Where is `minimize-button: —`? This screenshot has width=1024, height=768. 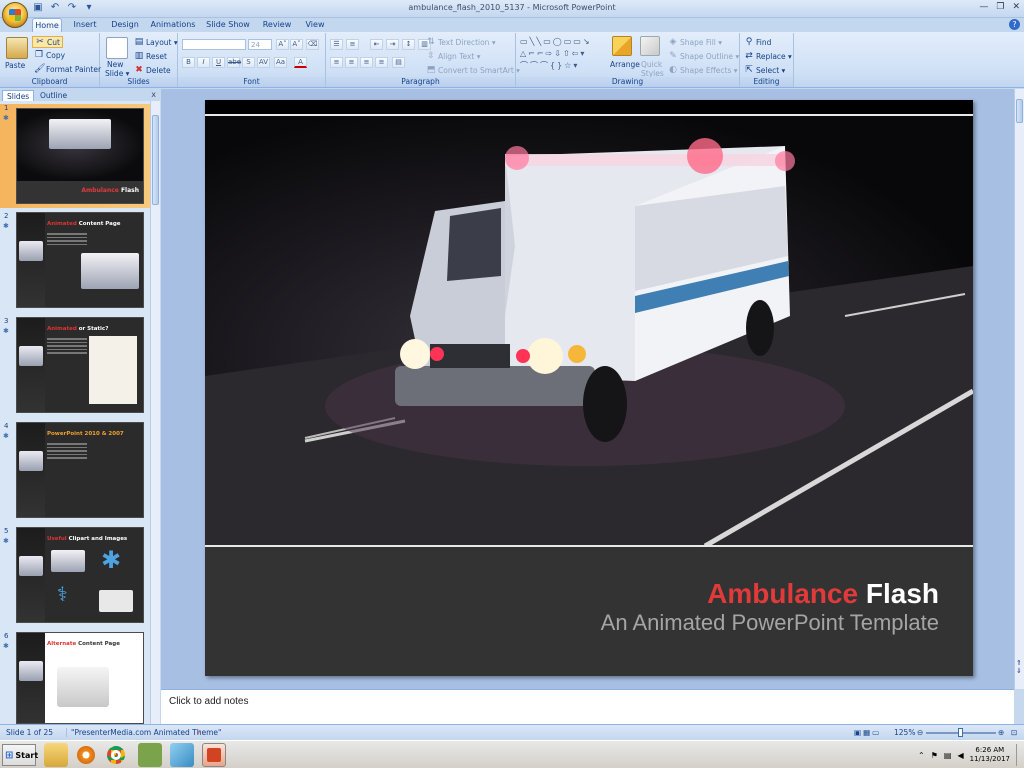 minimize-button: — is located at coordinates (983, 7).